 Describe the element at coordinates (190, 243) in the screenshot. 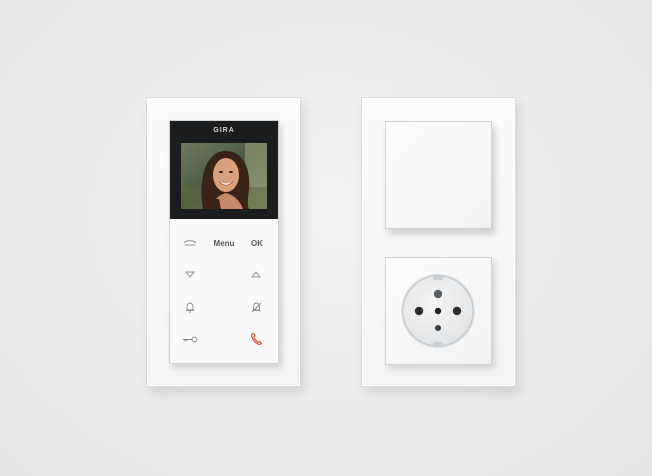

I see `phone-list-icon` at that location.